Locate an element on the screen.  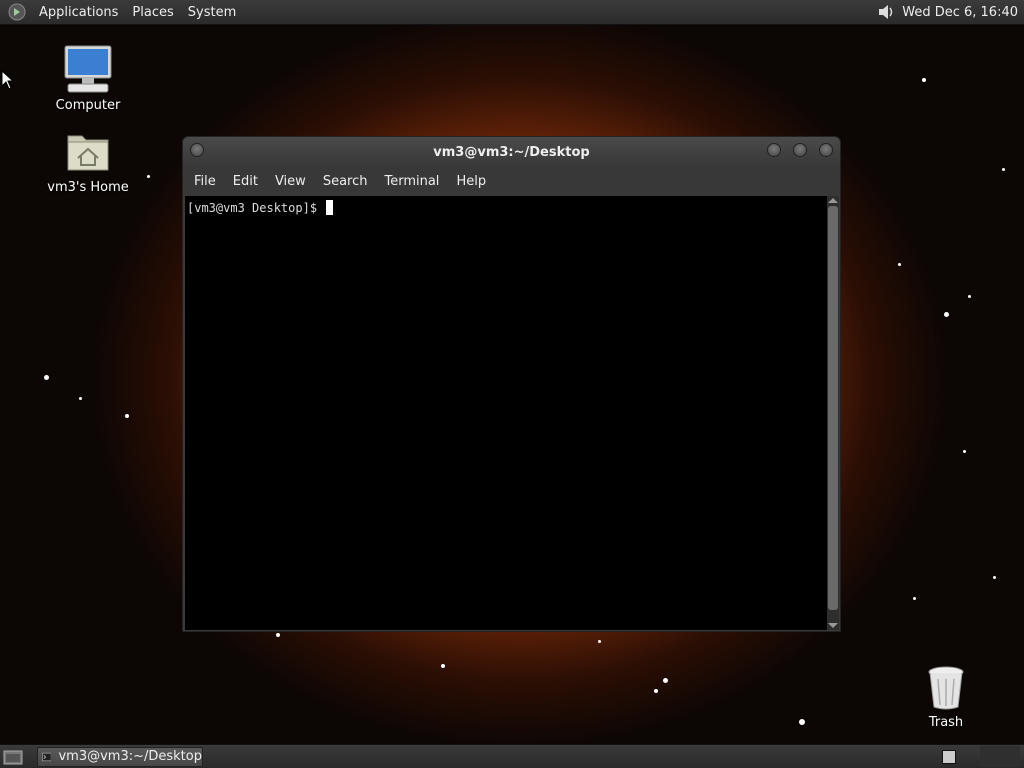
bottom-panel: vm3@vm3:~/Desktop is located at coordinates (512, 756).